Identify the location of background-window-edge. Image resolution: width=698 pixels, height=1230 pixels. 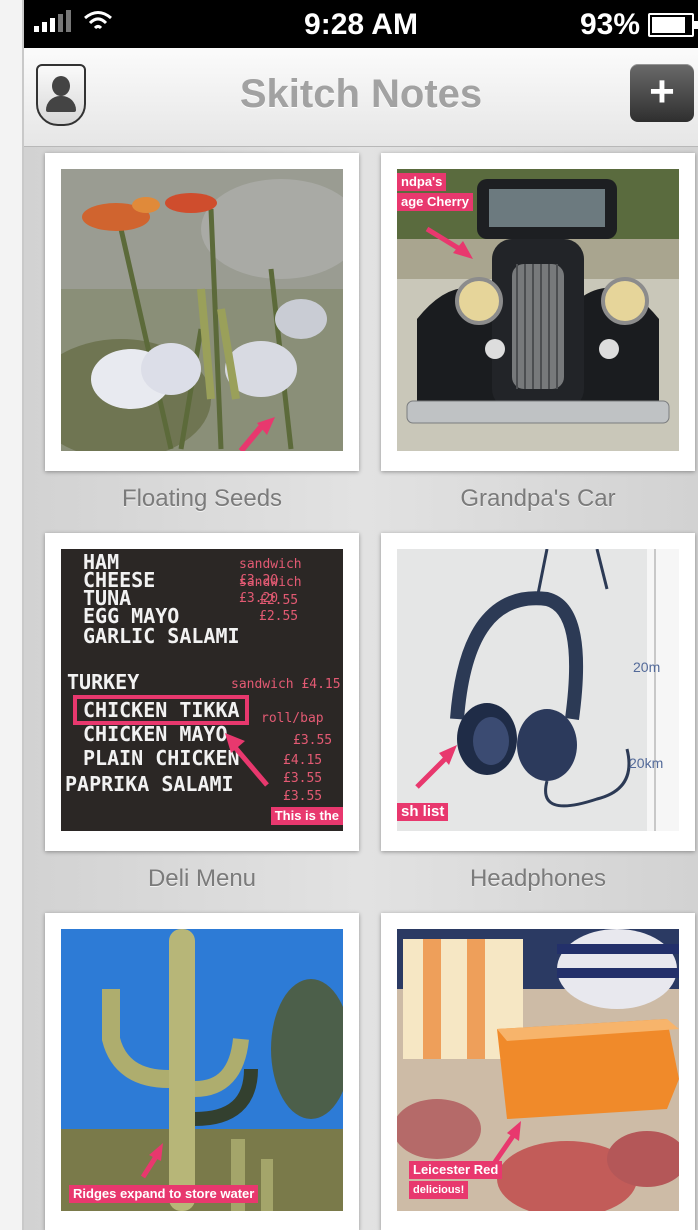
(12, 615).